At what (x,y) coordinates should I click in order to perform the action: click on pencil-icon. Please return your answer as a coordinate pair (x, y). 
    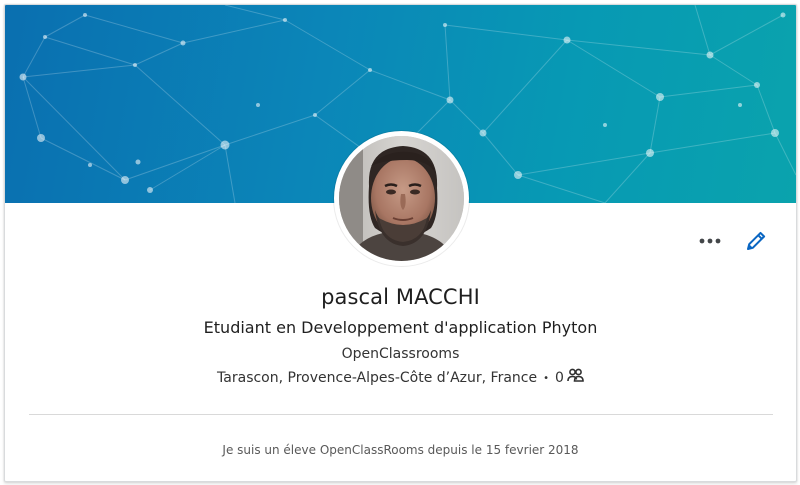
    Looking at the image, I should click on (756, 241).